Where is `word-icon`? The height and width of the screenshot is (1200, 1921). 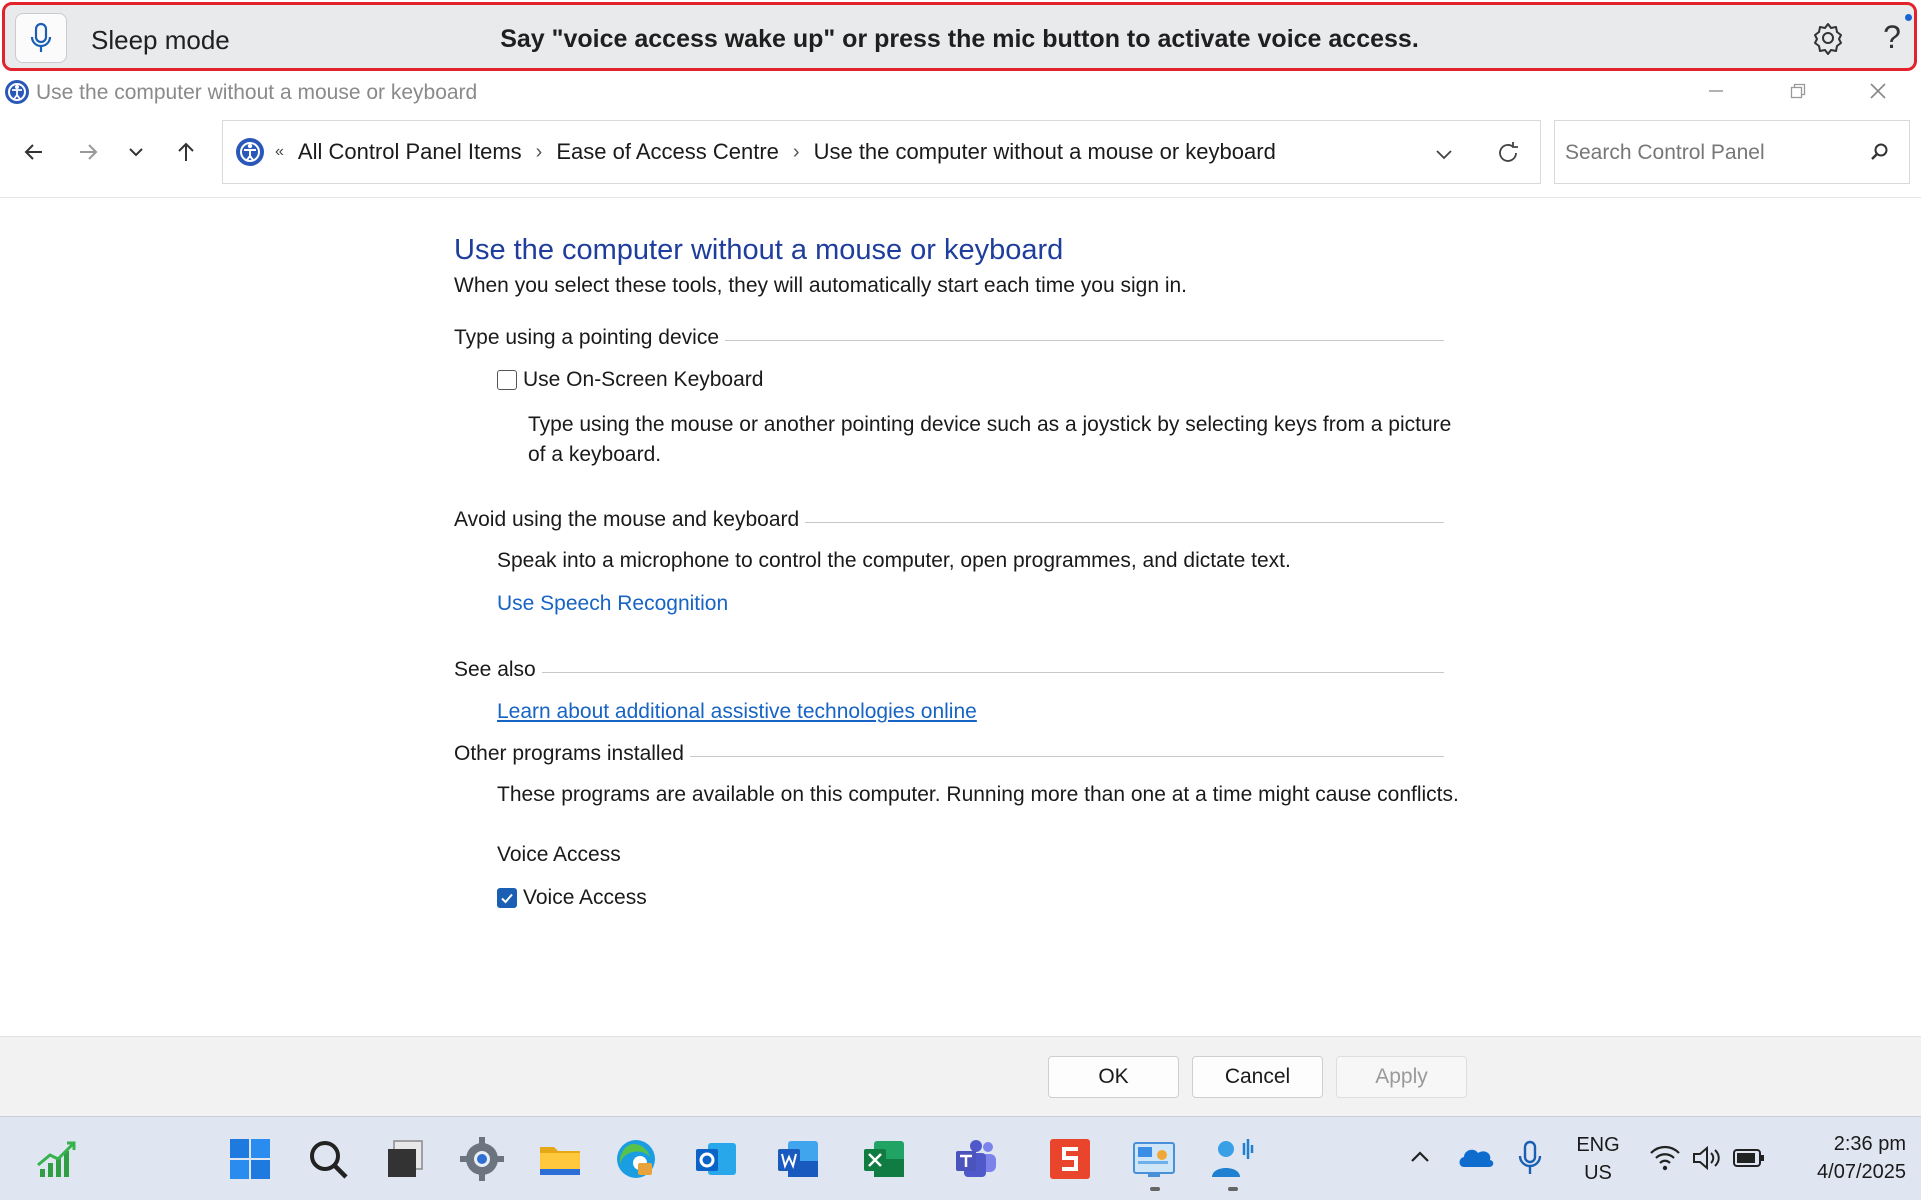
word-icon is located at coordinates (798, 1159).